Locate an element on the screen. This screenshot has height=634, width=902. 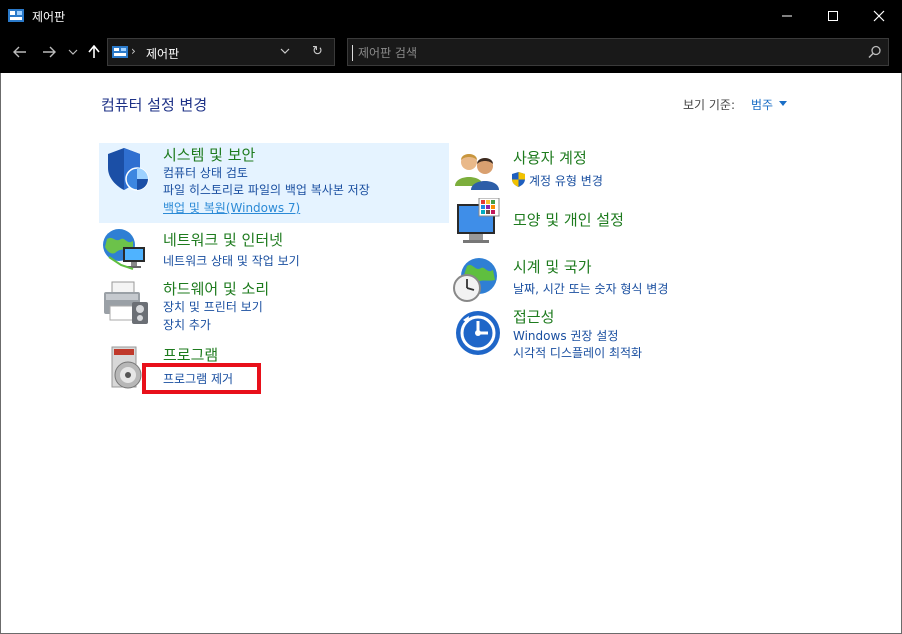
page-title: 컴퓨터 설정 변경 is located at coordinates (154, 105).